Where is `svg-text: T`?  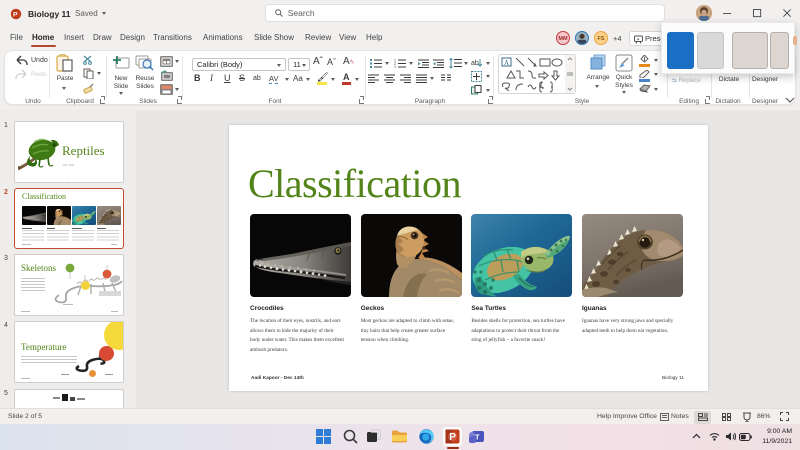 svg-text: T is located at coordinates (477, 437).